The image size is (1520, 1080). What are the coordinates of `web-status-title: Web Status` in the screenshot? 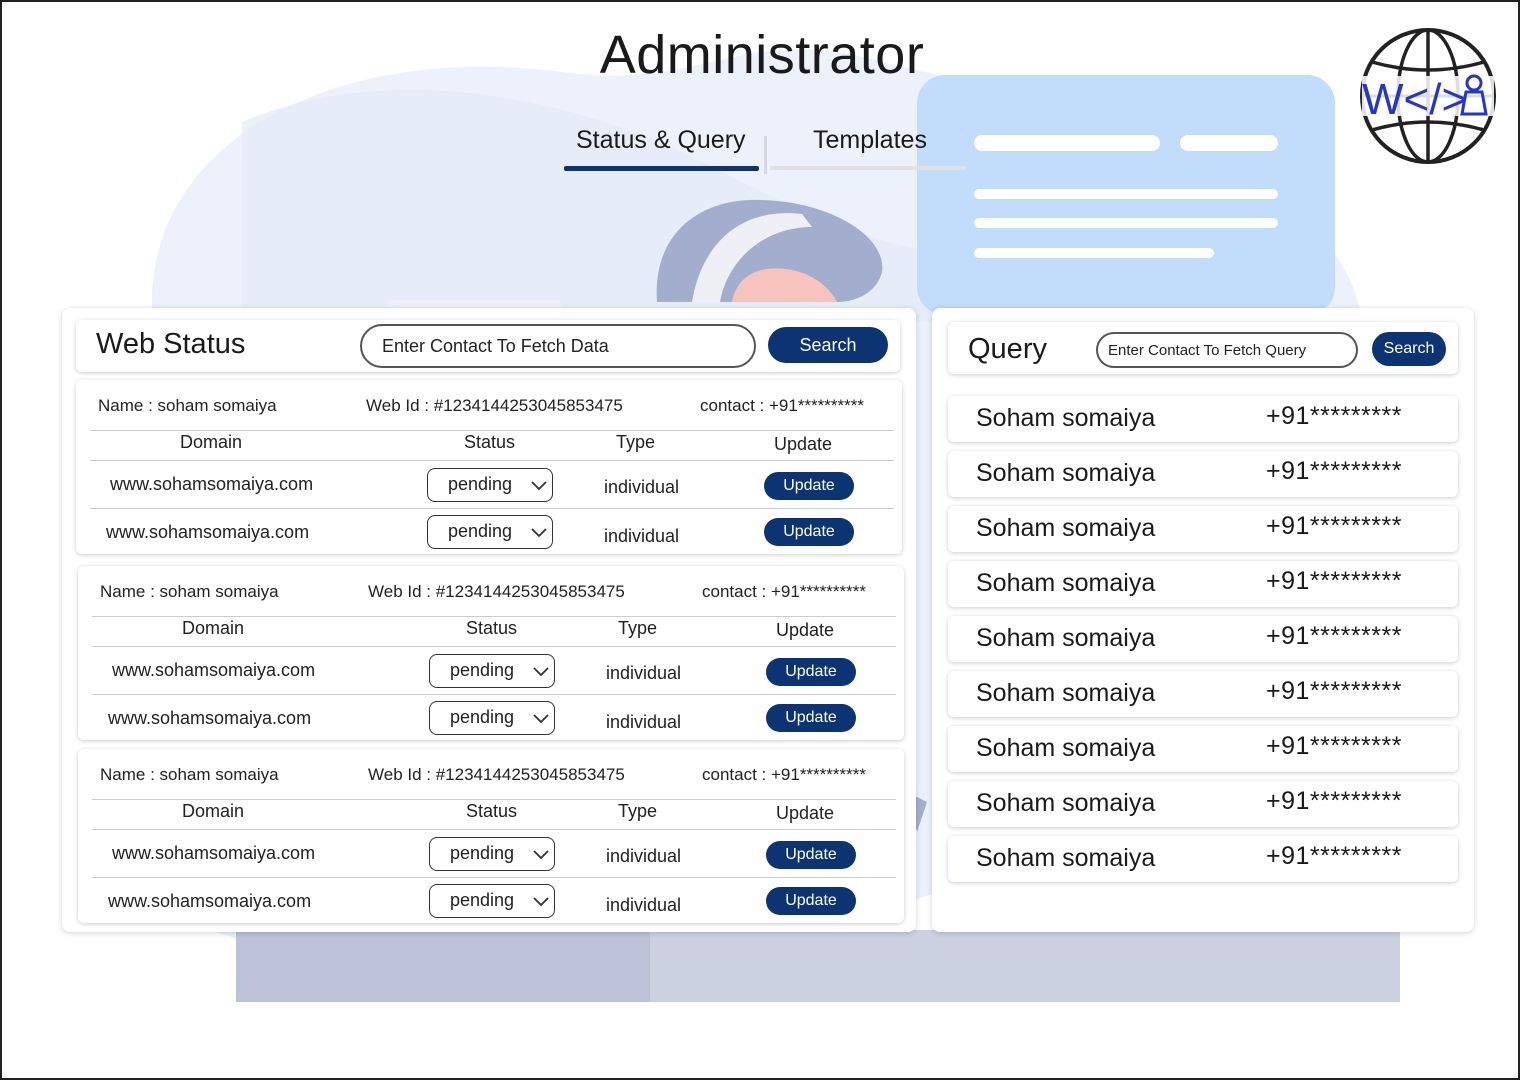 It's located at (171, 344).